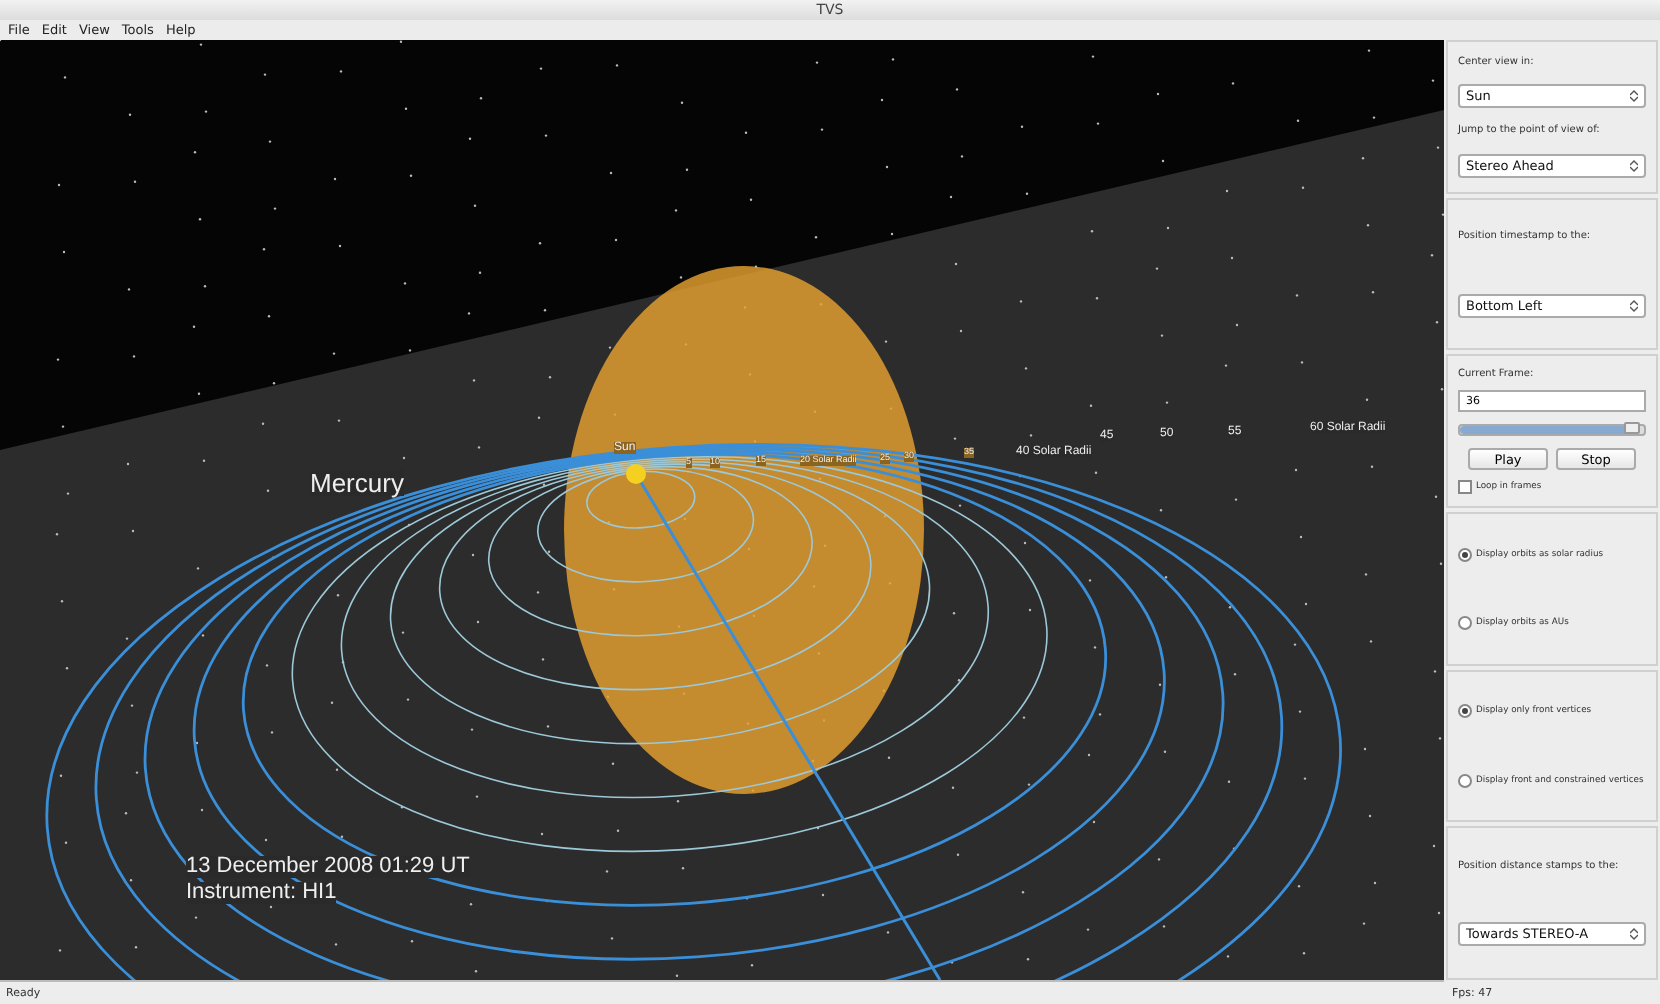 This screenshot has width=1660, height=1004. Describe the element at coordinates (328, 867) in the screenshot. I see `timestamp-text: 13 December 2008 01:29 UT` at that location.